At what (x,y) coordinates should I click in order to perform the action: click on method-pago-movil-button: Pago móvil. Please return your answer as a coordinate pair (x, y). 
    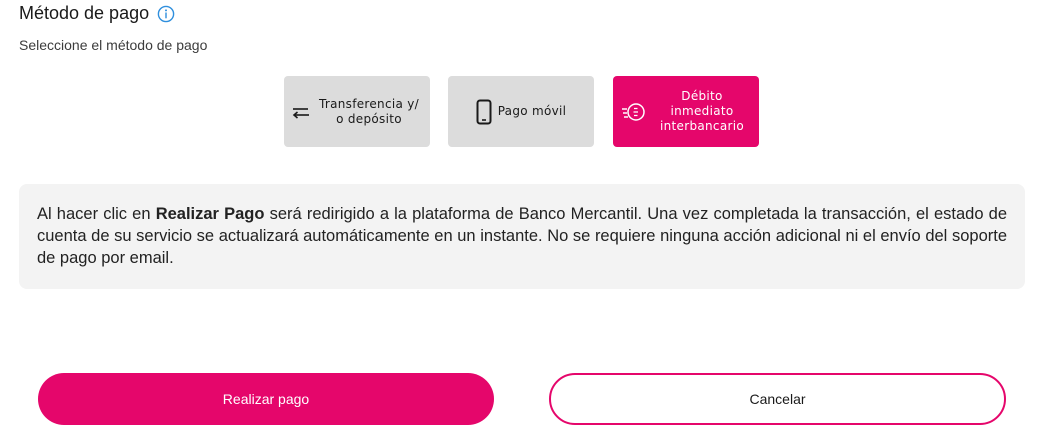
    Looking at the image, I should click on (521, 111).